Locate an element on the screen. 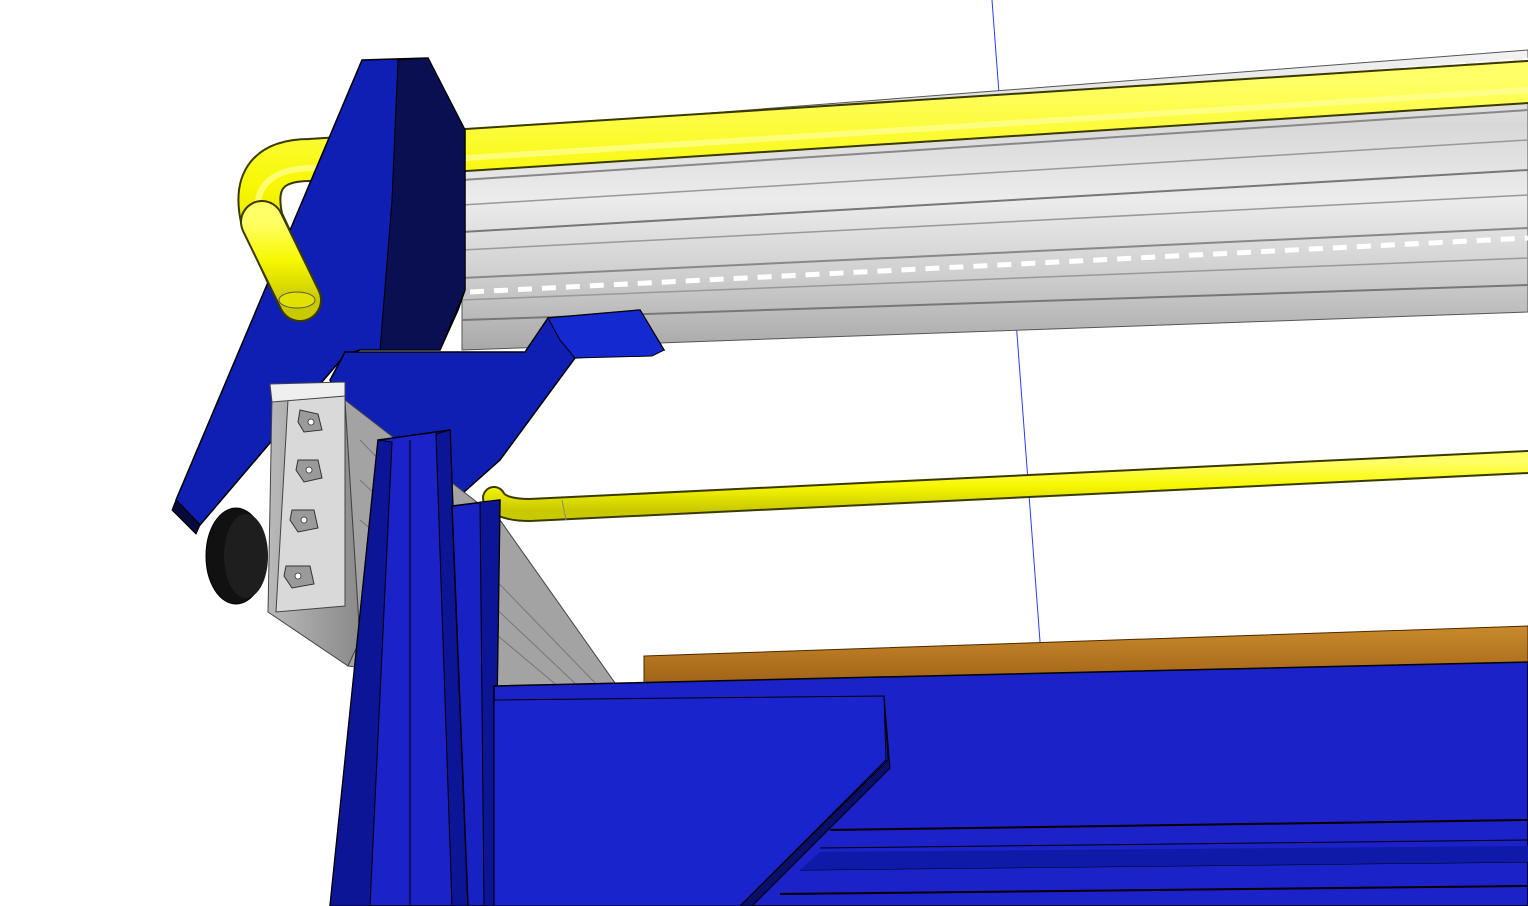 The image size is (1528, 906). adjustment-knob is located at coordinates (236, 556).